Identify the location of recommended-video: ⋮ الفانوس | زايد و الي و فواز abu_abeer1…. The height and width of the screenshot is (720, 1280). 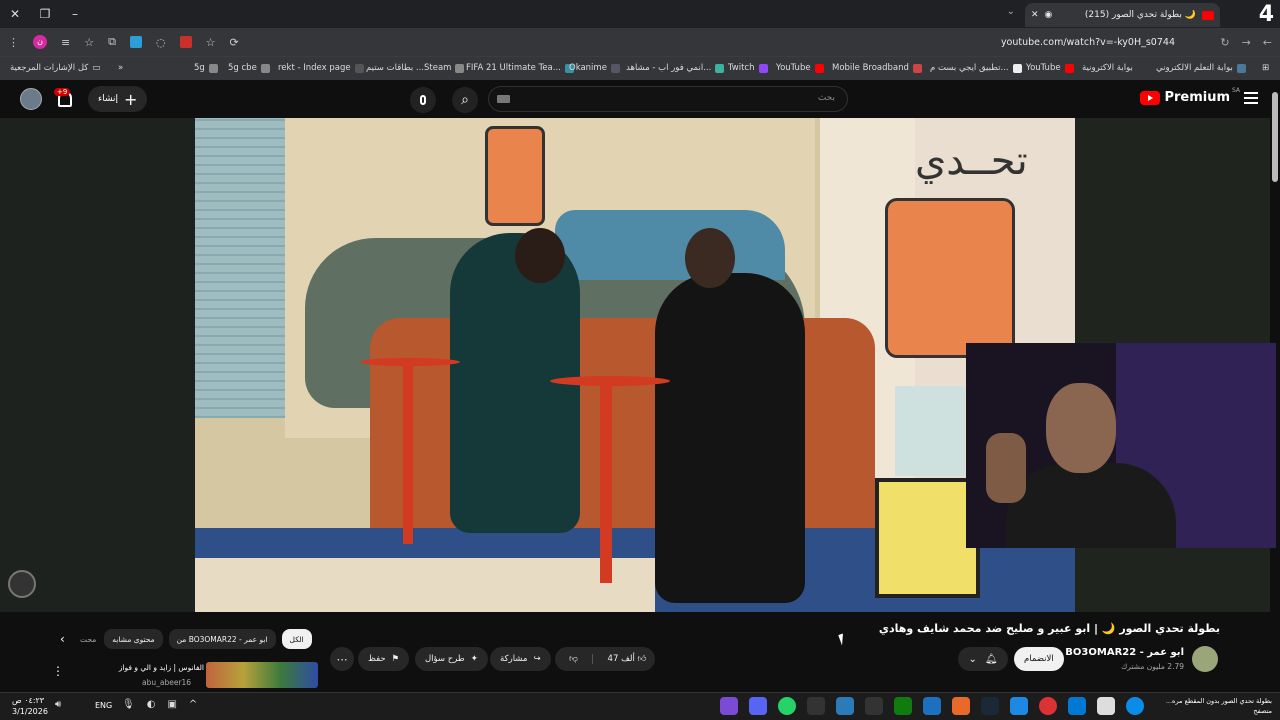
(185, 675).